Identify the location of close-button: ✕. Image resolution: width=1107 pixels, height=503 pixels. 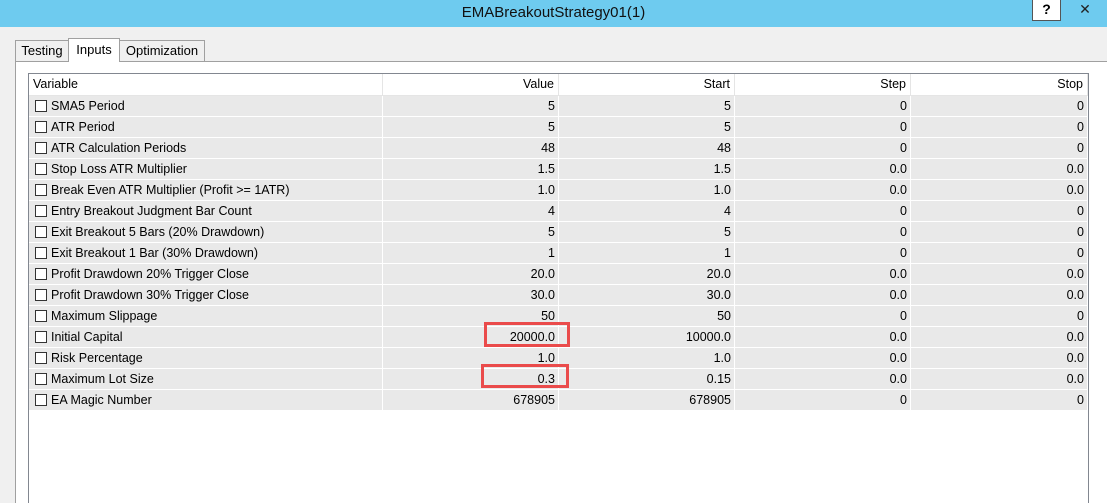
(1085, 10).